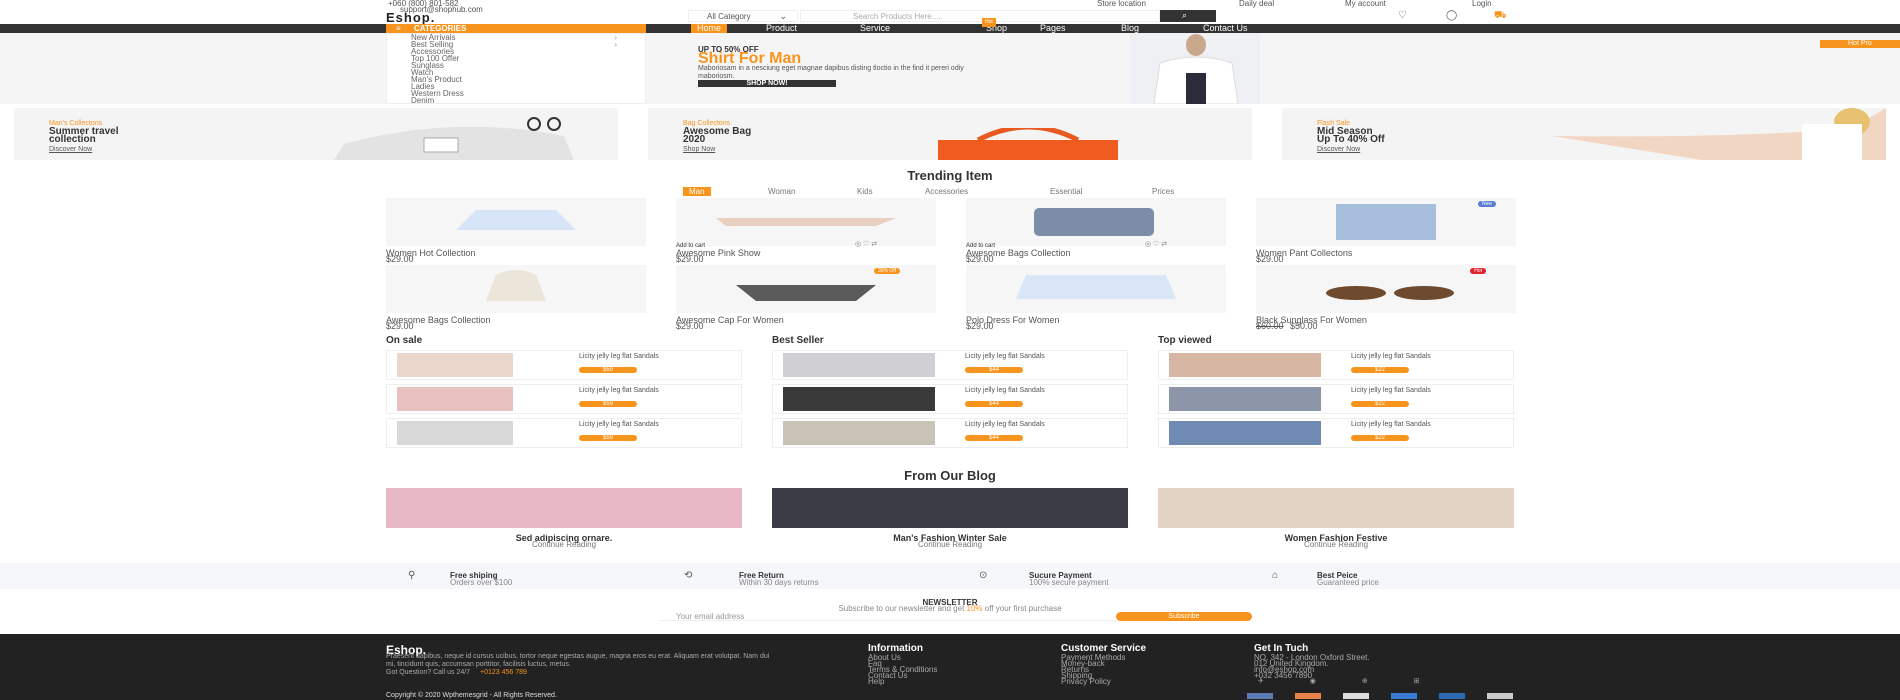 This screenshot has width=1900, height=700. What do you see at coordinates (1270, 259) in the screenshot?
I see `product-price: $29.00` at bounding box center [1270, 259].